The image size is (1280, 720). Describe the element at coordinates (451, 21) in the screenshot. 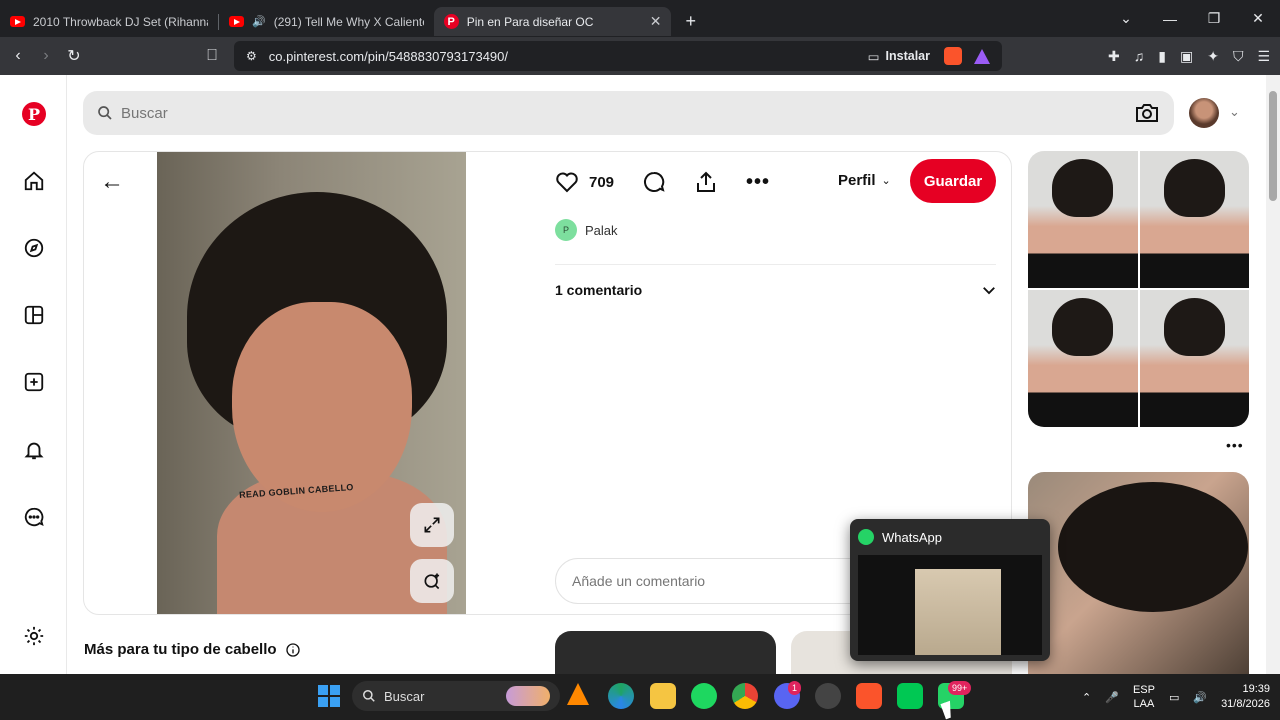

I see `pinterest-icon: P` at that location.